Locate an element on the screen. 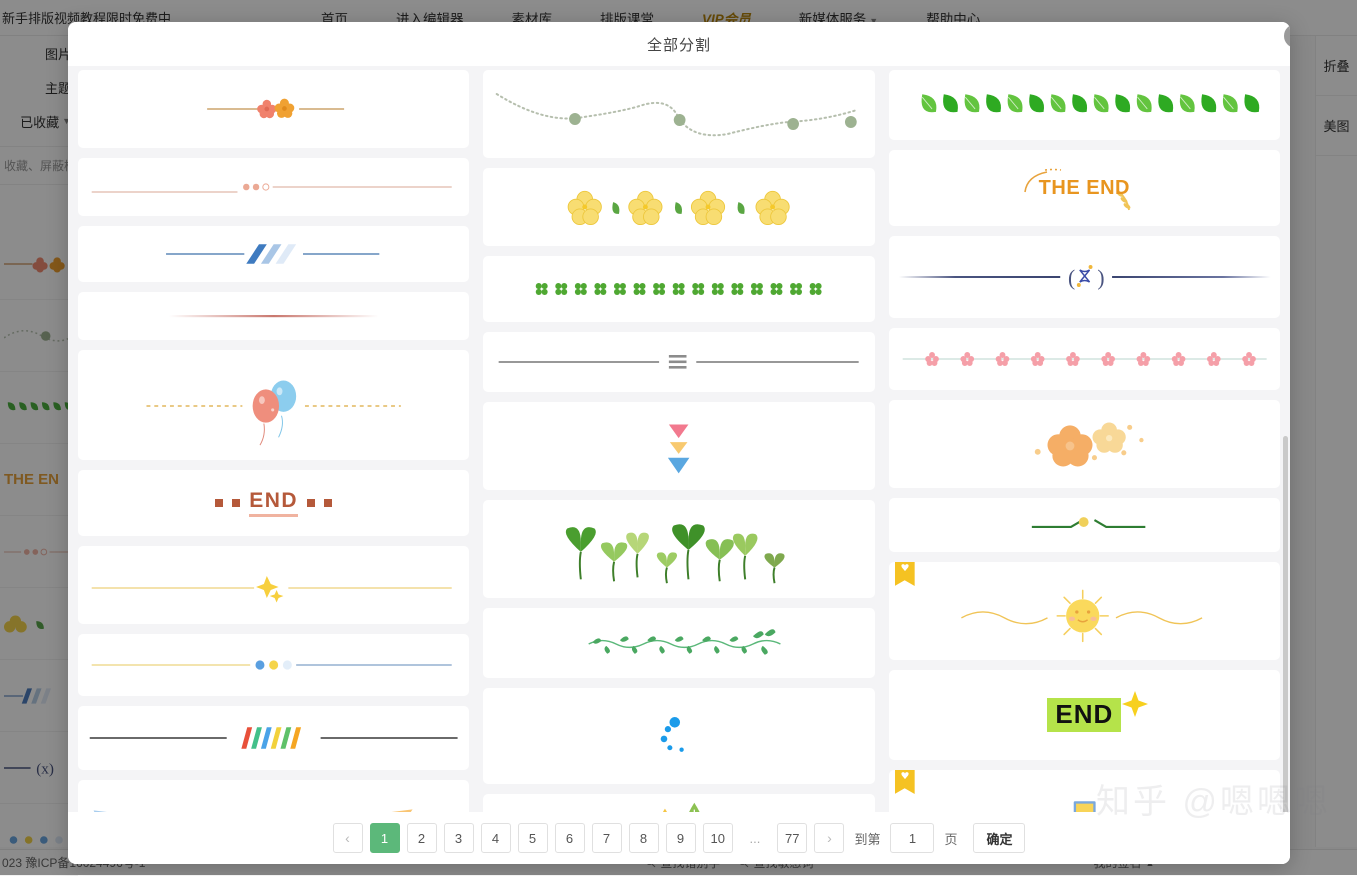  down-arrow-art is located at coordinates (1084, 791).